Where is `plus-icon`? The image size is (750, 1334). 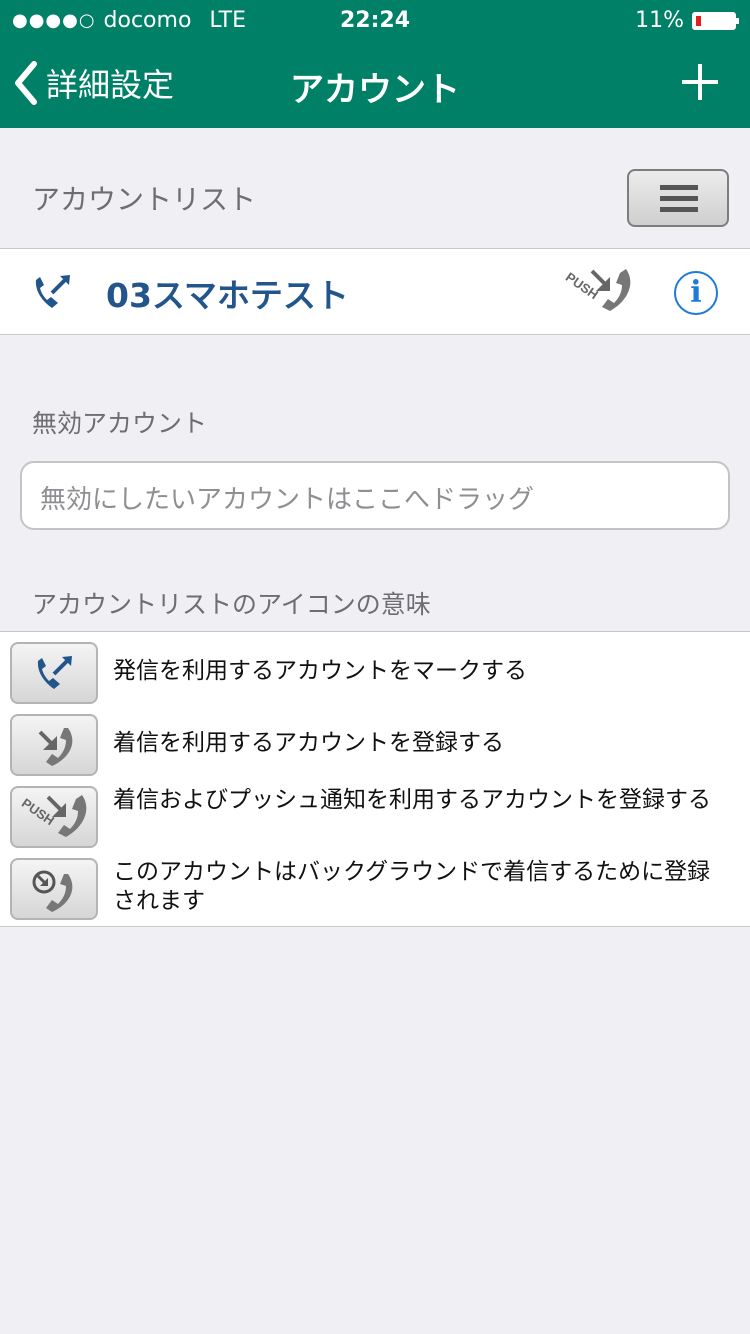 plus-icon is located at coordinates (700, 82).